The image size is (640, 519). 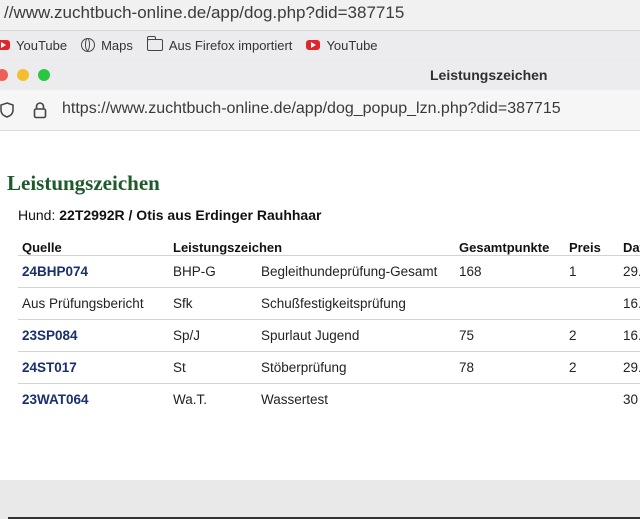 I want to click on minimize-window-button, so click(x=23, y=75).